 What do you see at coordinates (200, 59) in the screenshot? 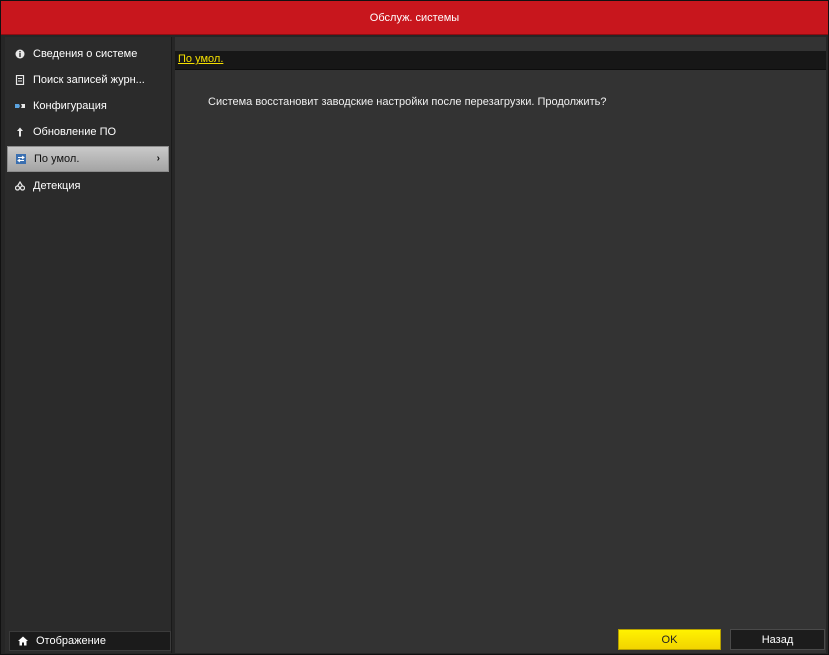
I see `tab-default: По умол.` at bounding box center [200, 59].